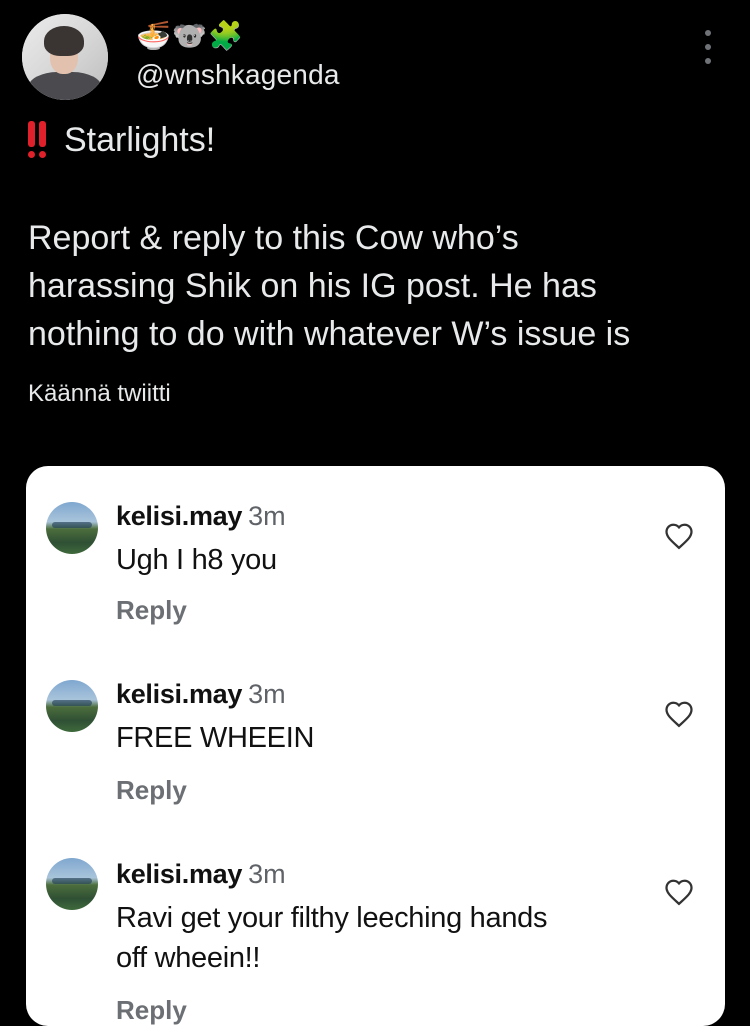 The width and height of the screenshot is (750, 1026). I want to click on more-options-icon, so click(708, 47).